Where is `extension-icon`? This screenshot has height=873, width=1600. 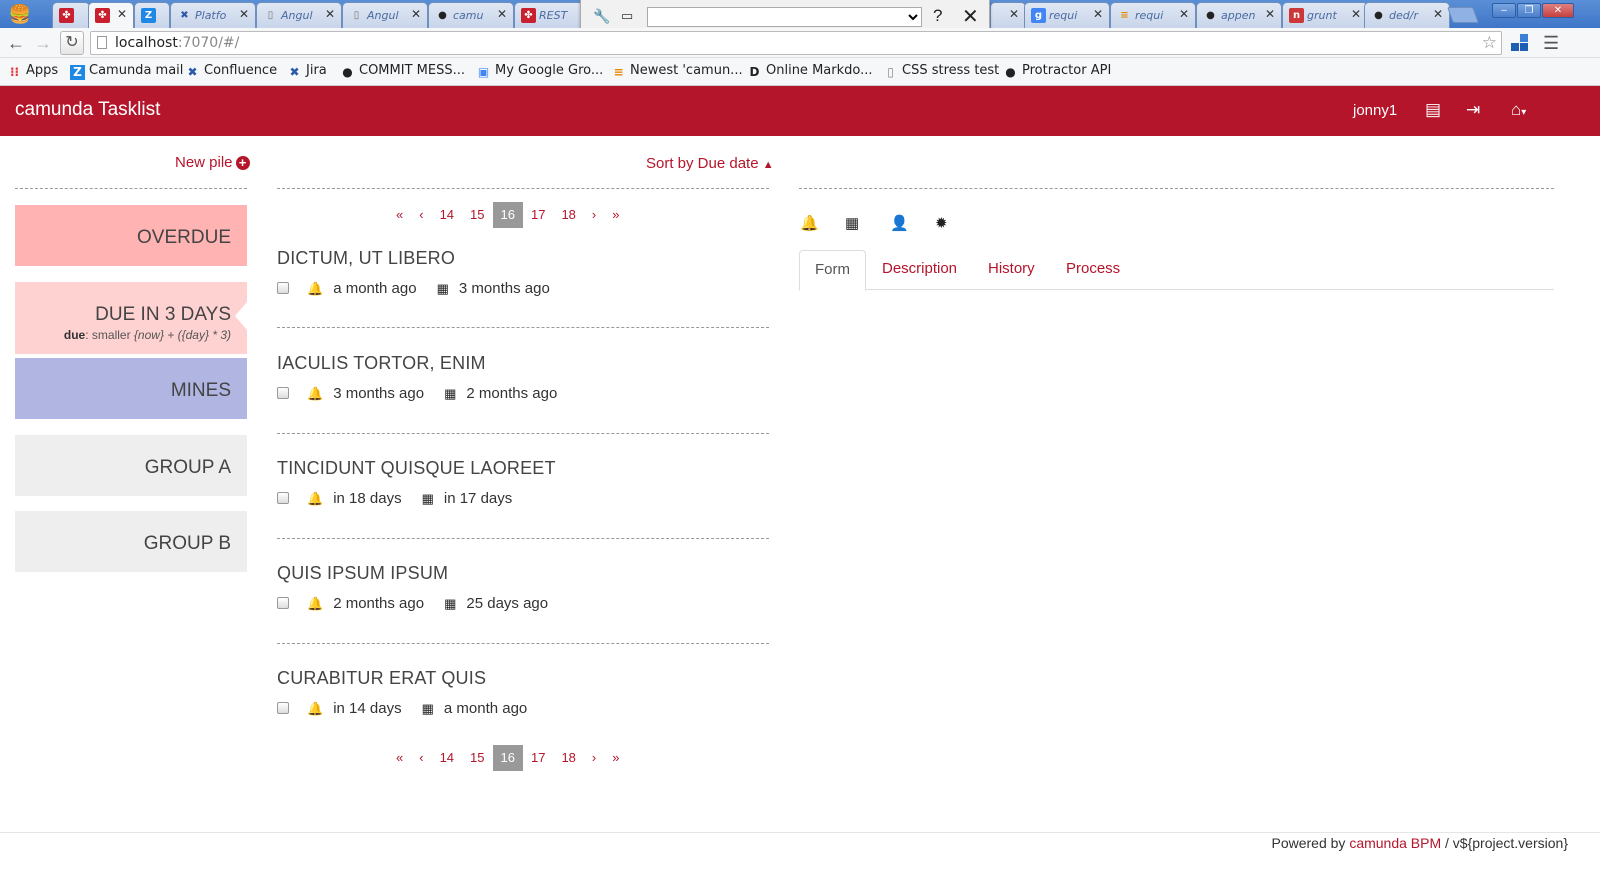 extension-icon is located at coordinates (1520, 43).